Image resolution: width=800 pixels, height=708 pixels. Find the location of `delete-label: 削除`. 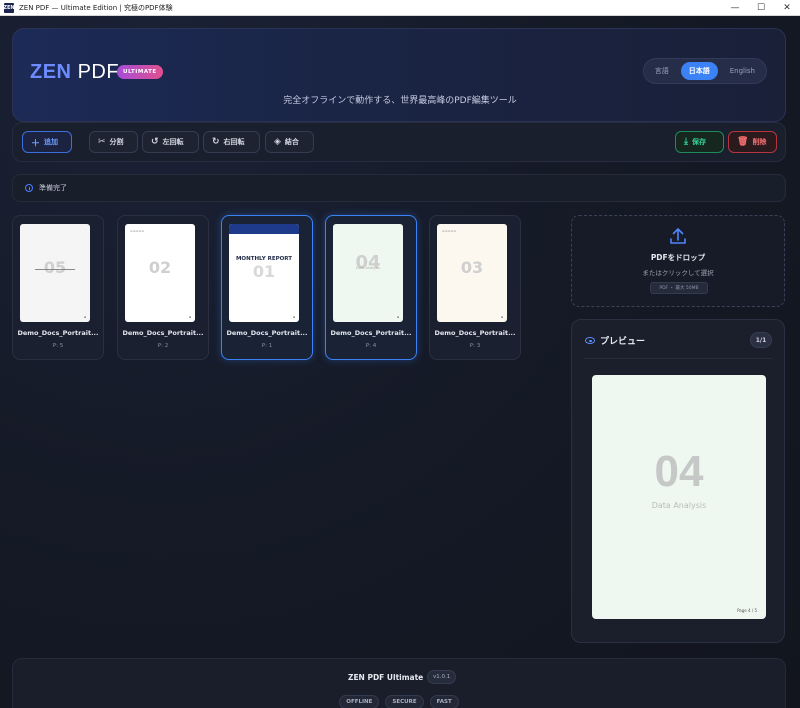

delete-label: 削除 is located at coordinates (759, 142).